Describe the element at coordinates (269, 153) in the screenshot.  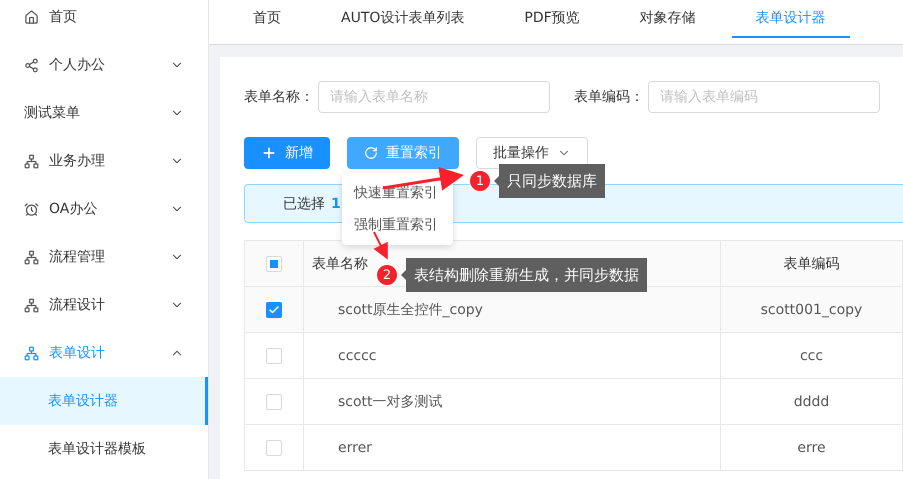
I see `plus-icon` at that location.